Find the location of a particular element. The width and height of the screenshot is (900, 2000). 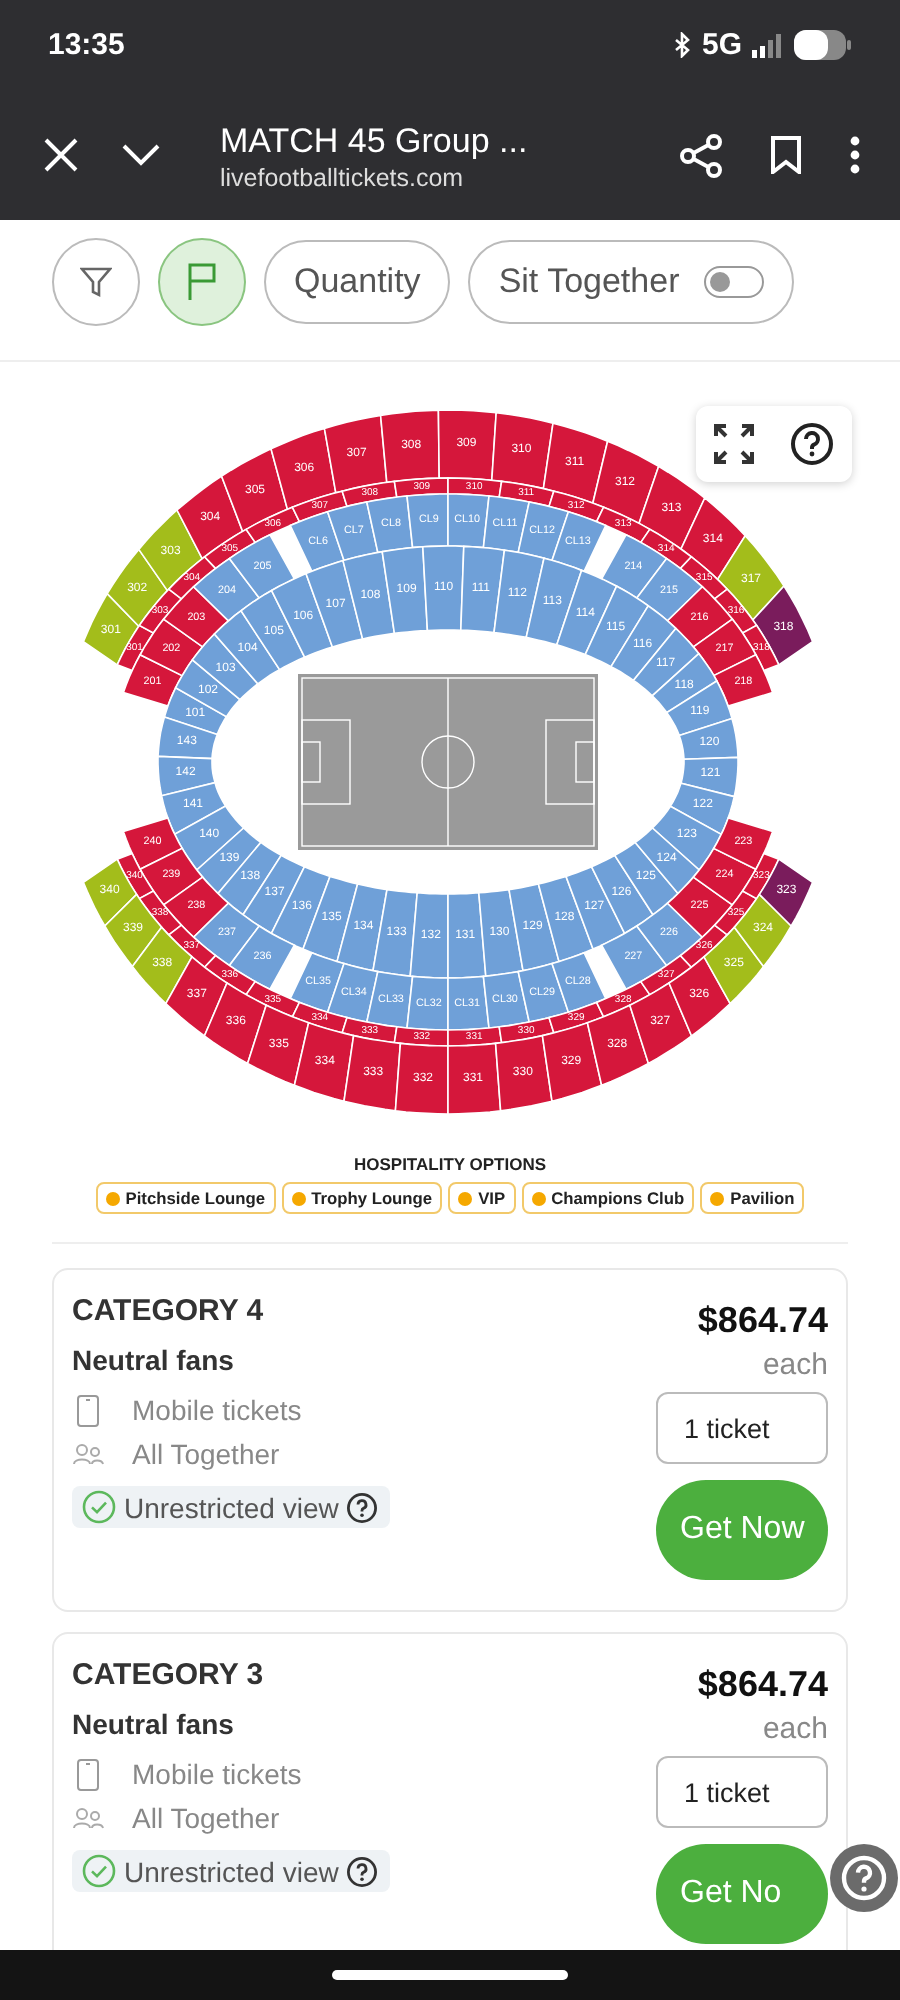

hospitality-chip: Trophy Lounge is located at coordinates (362, 1198).